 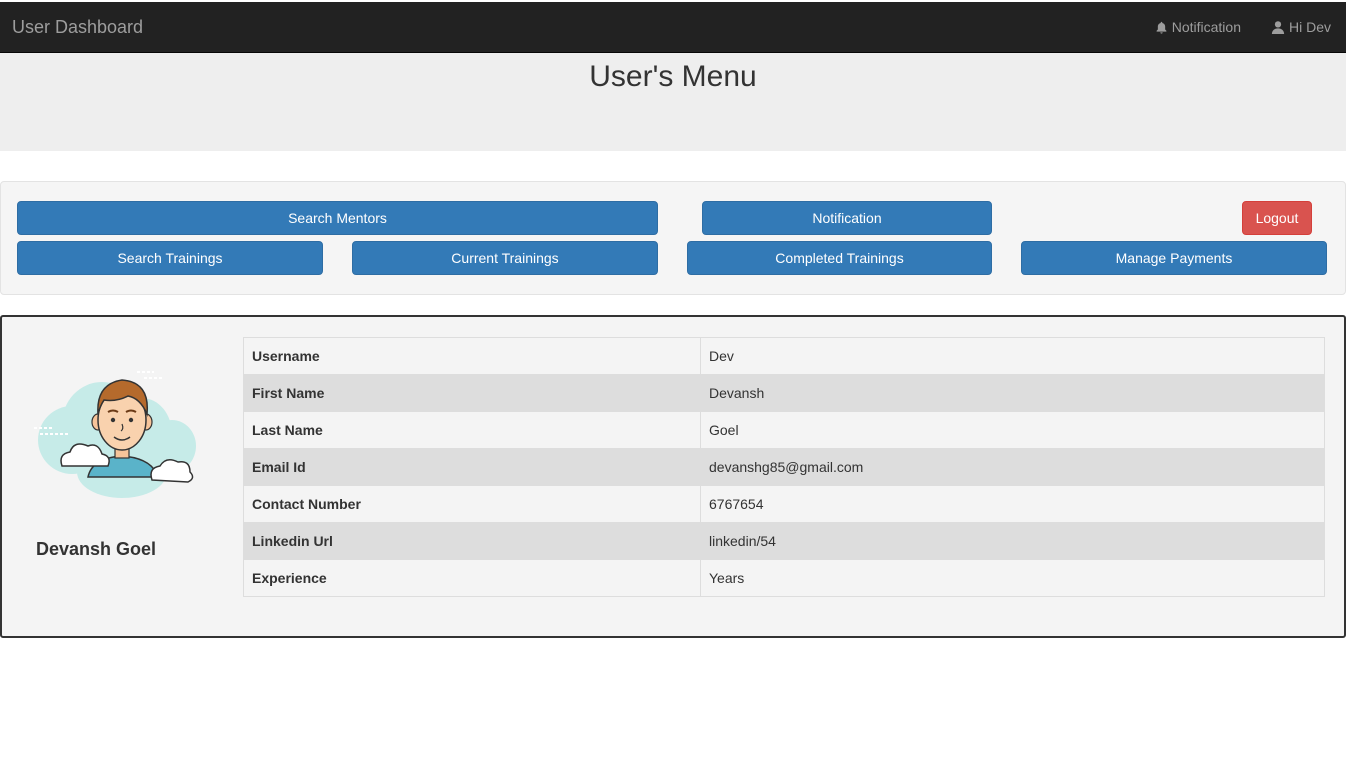 What do you see at coordinates (337, 218) in the screenshot?
I see `search-mentors-button: Search Mentors` at bounding box center [337, 218].